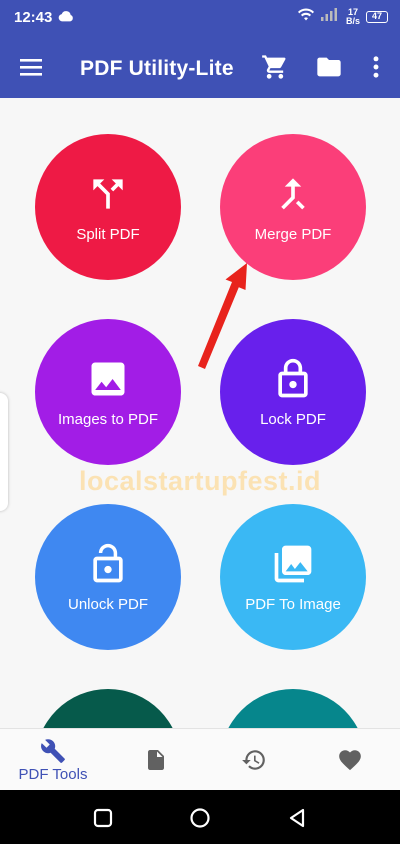 This screenshot has width=400, height=844. Describe the element at coordinates (293, 193) in the screenshot. I see `merge-icon` at that location.